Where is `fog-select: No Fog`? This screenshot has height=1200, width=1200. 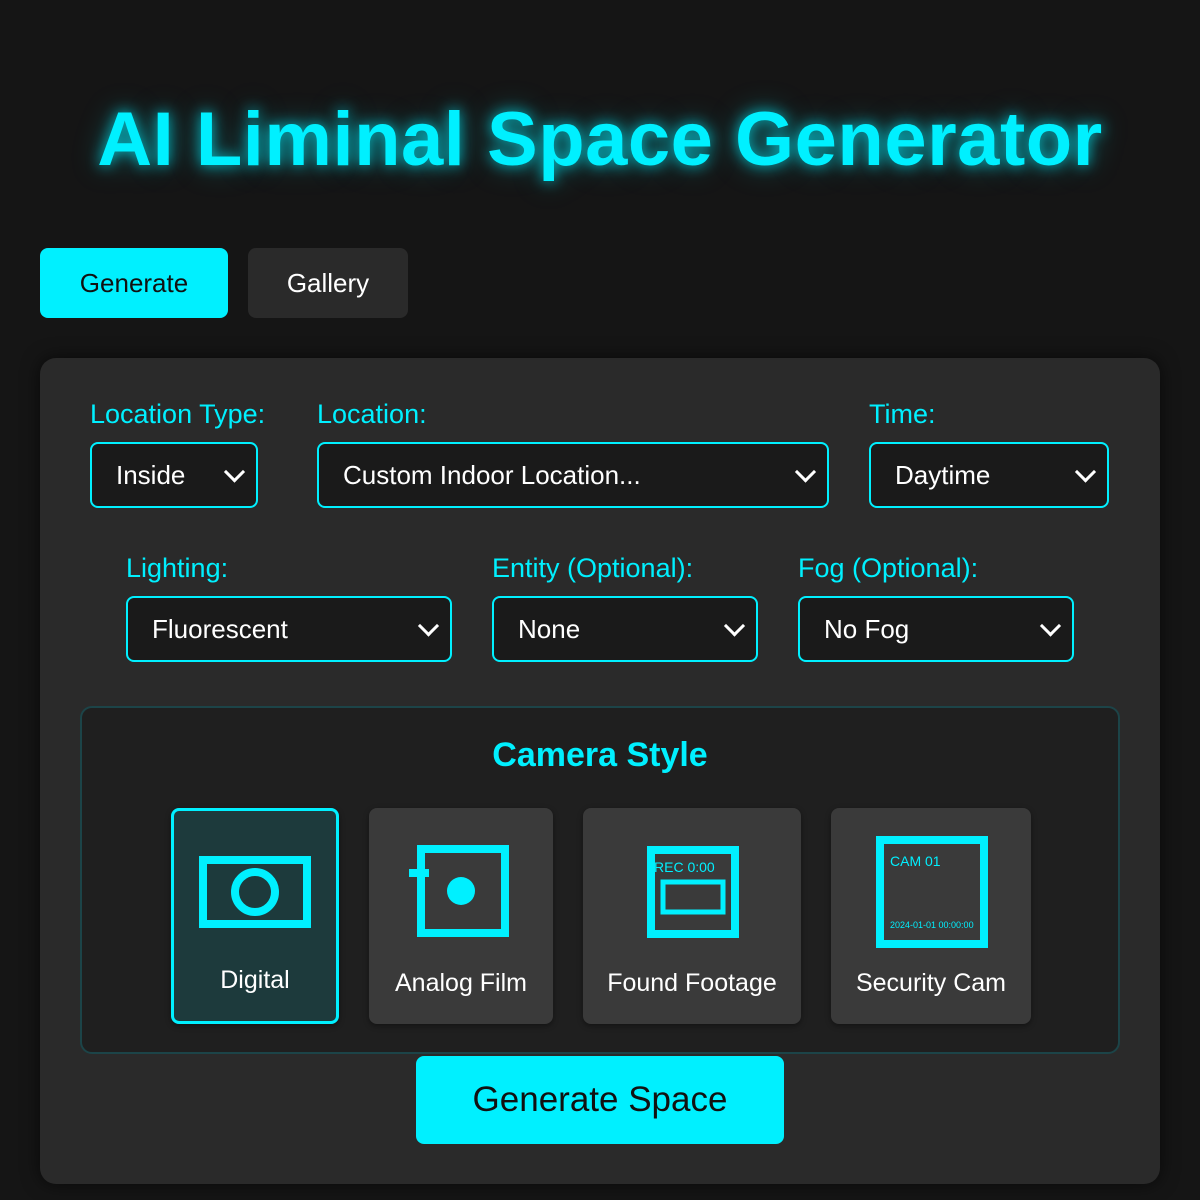 fog-select: No Fog is located at coordinates (936, 629).